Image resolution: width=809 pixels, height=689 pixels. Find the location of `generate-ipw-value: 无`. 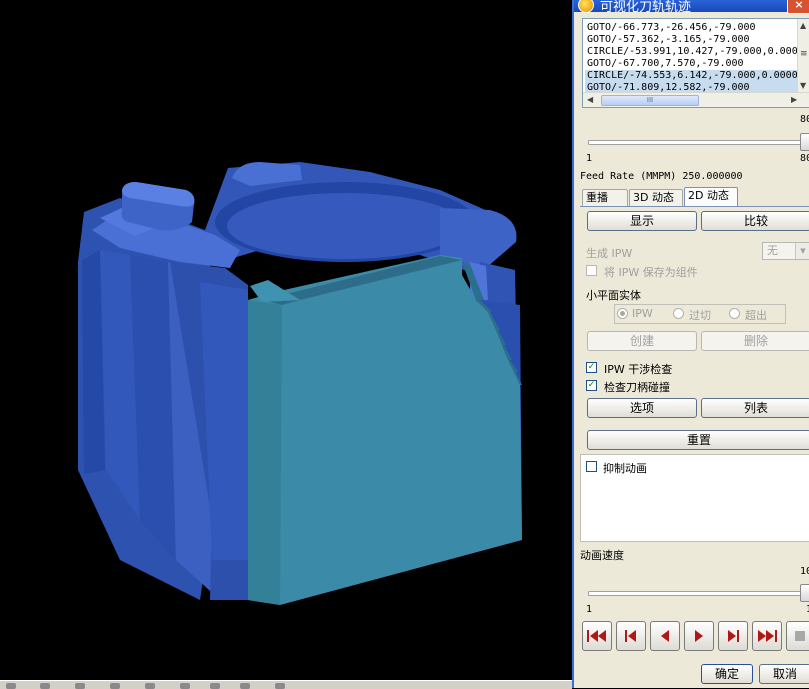

generate-ipw-value: 无 is located at coordinates (772, 250).